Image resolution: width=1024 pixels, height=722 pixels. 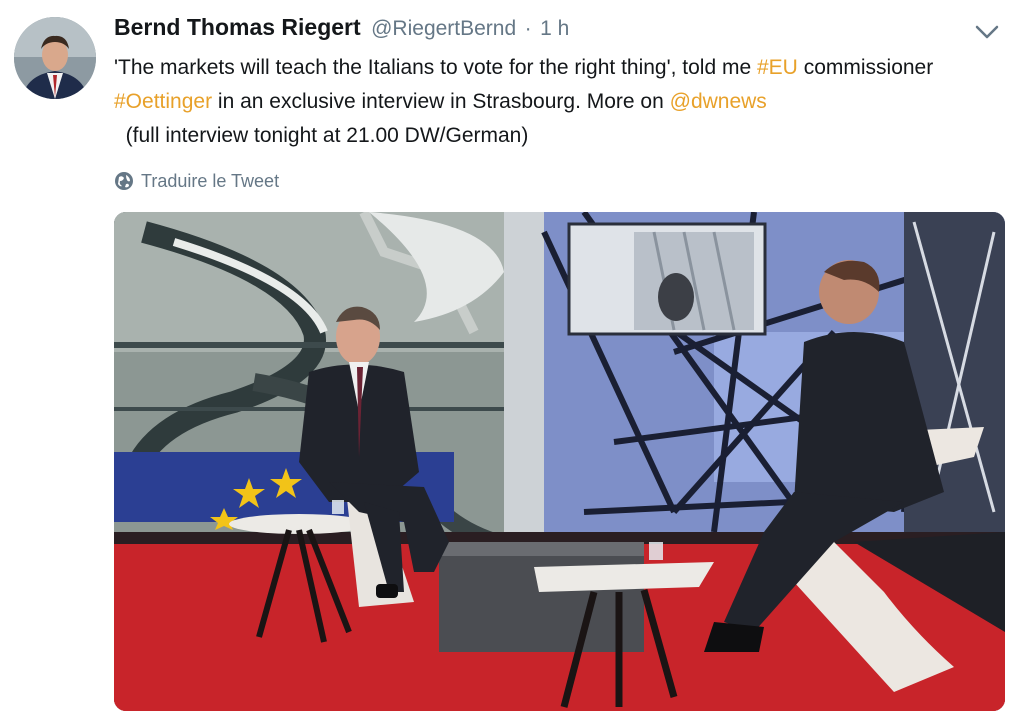 What do you see at coordinates (987, 32) in the screenshot?
I see `chevron-down-icon` at bounding box center [987, 32].